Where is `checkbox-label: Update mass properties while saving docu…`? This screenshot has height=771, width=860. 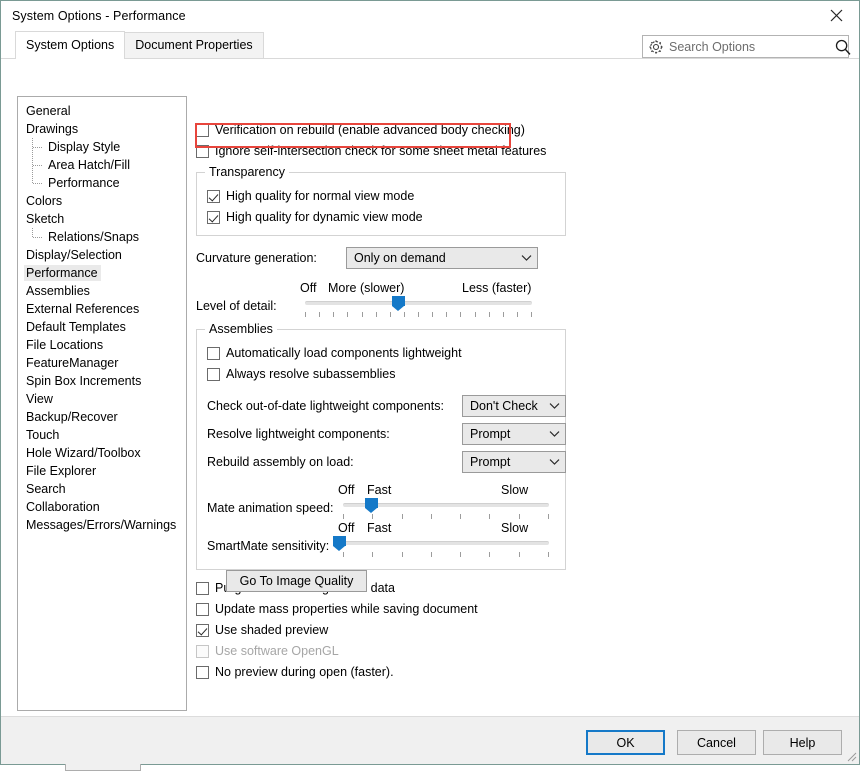
checkbox-label: Update mass properties while saving docu… is located at coordinates (346, 609).